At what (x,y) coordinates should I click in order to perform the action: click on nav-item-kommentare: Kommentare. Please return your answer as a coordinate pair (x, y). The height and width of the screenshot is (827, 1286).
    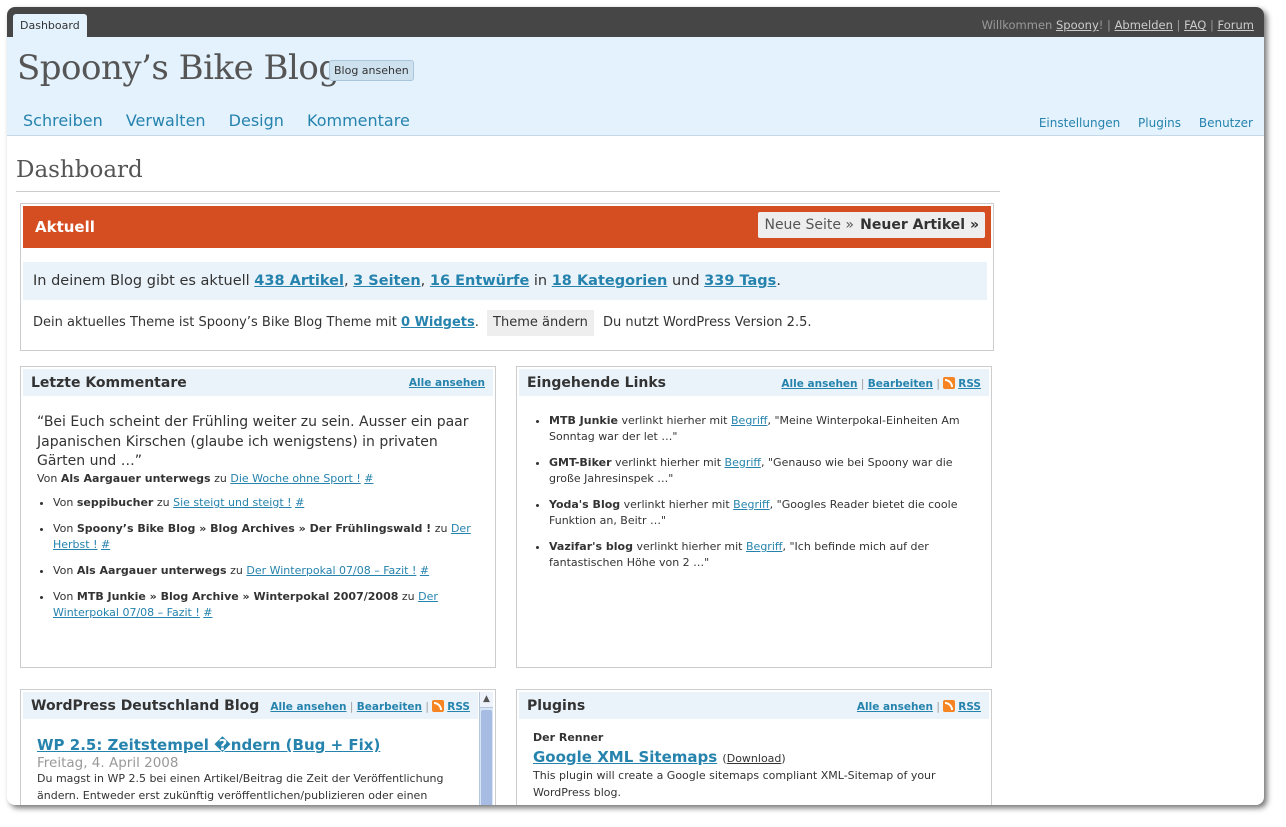
    Looking at the image, I should click on (358, 120).